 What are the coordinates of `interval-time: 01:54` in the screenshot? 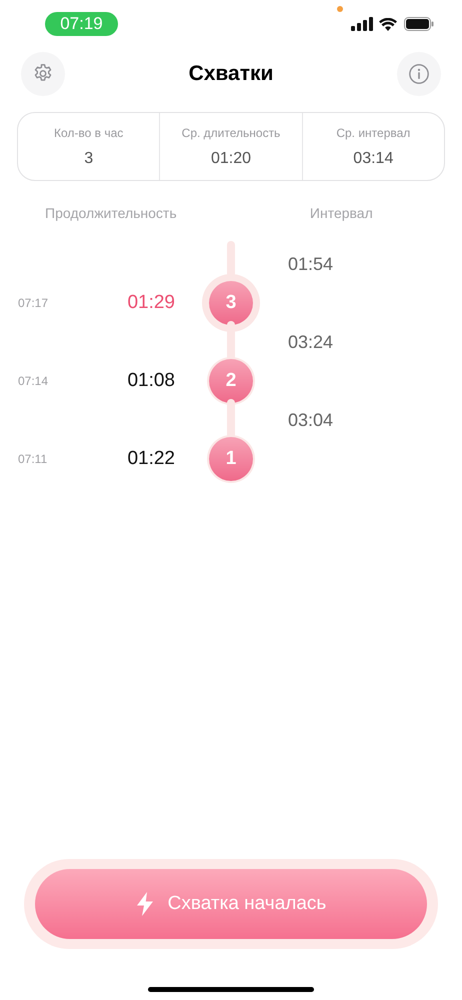 It's located at (311, 264).